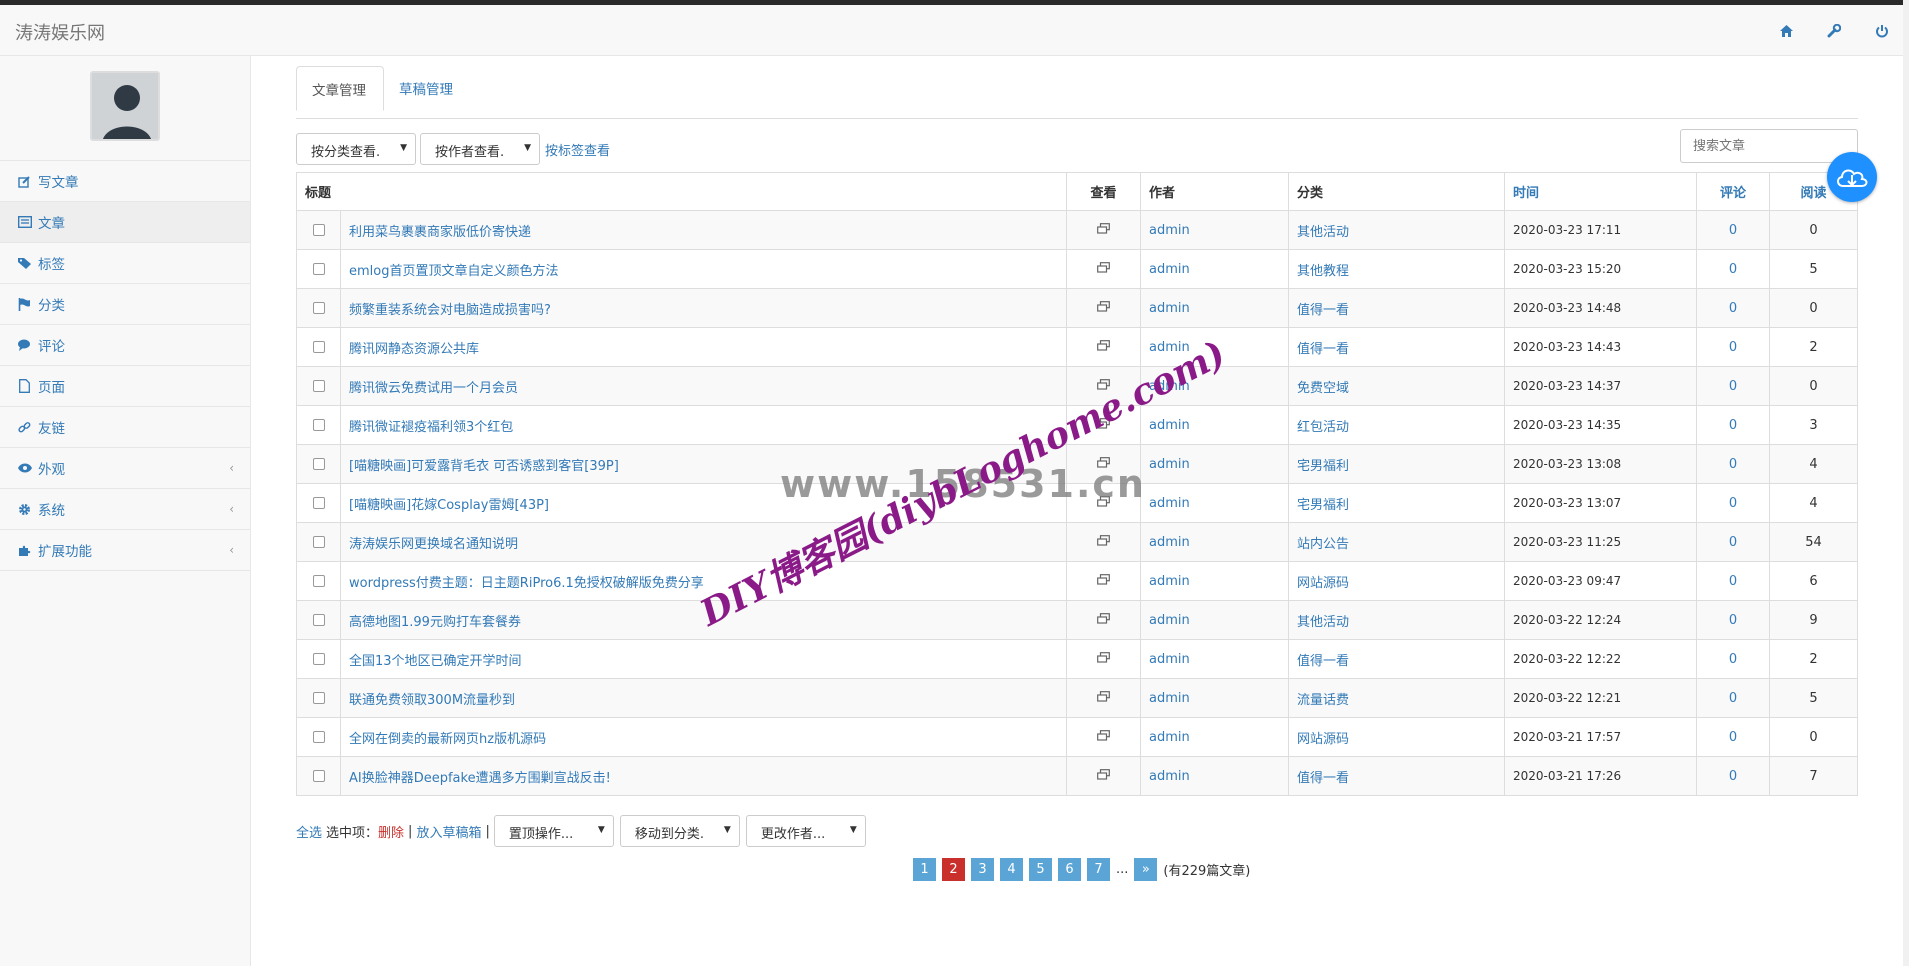  I want to click on article-title-link: emlog首页置顶文章自定义颜色方法, so click(453, 271).